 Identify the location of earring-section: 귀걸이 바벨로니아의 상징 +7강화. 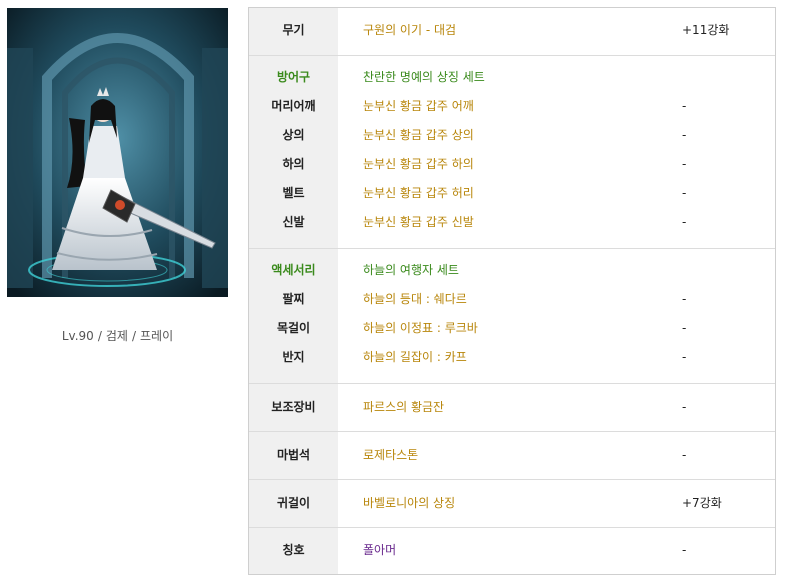
(512, 504).